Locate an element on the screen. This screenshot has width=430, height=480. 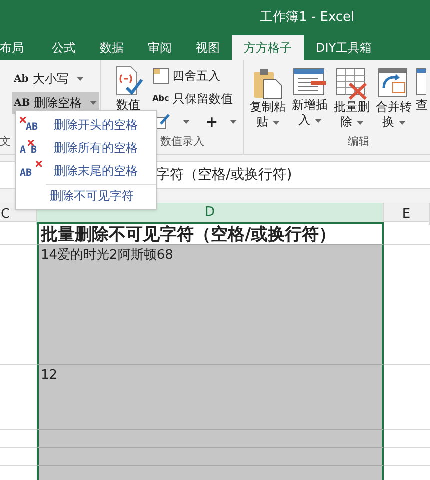
ribbon-button: 复制粘 贴 is located at coordinates (268, 99).